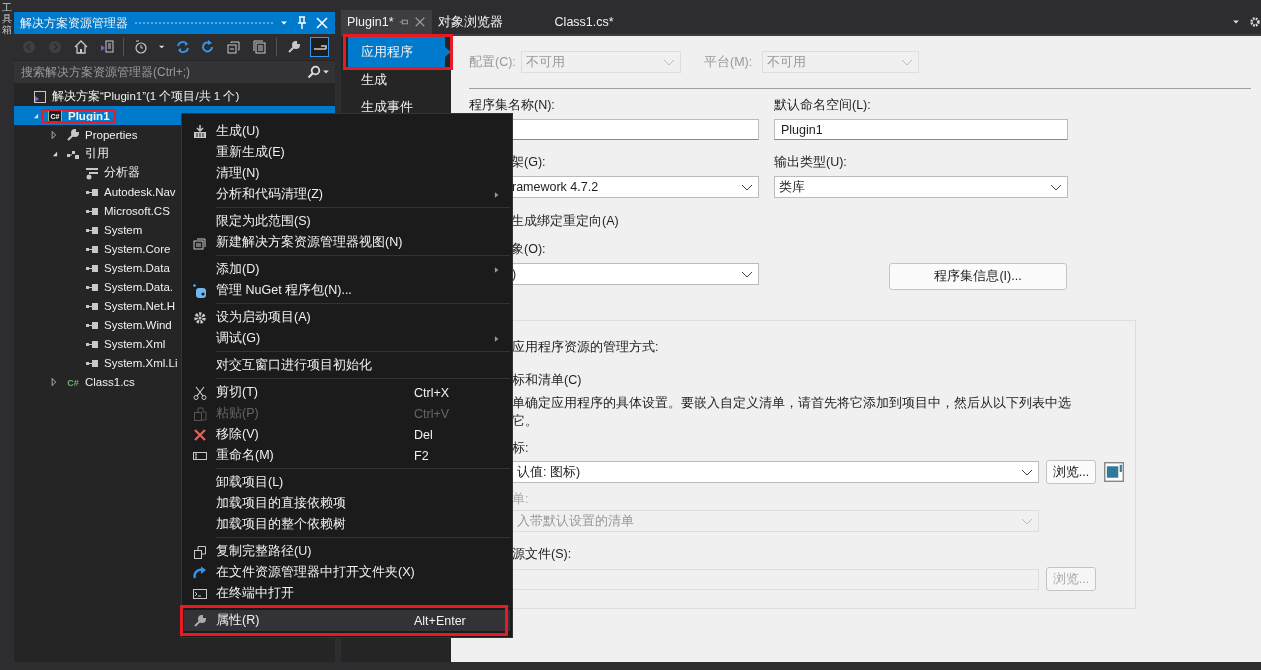  Describe the element at coordinates (347, 455) in the screenshot. I see `menu-item: 重命名(M) F2` at that location.